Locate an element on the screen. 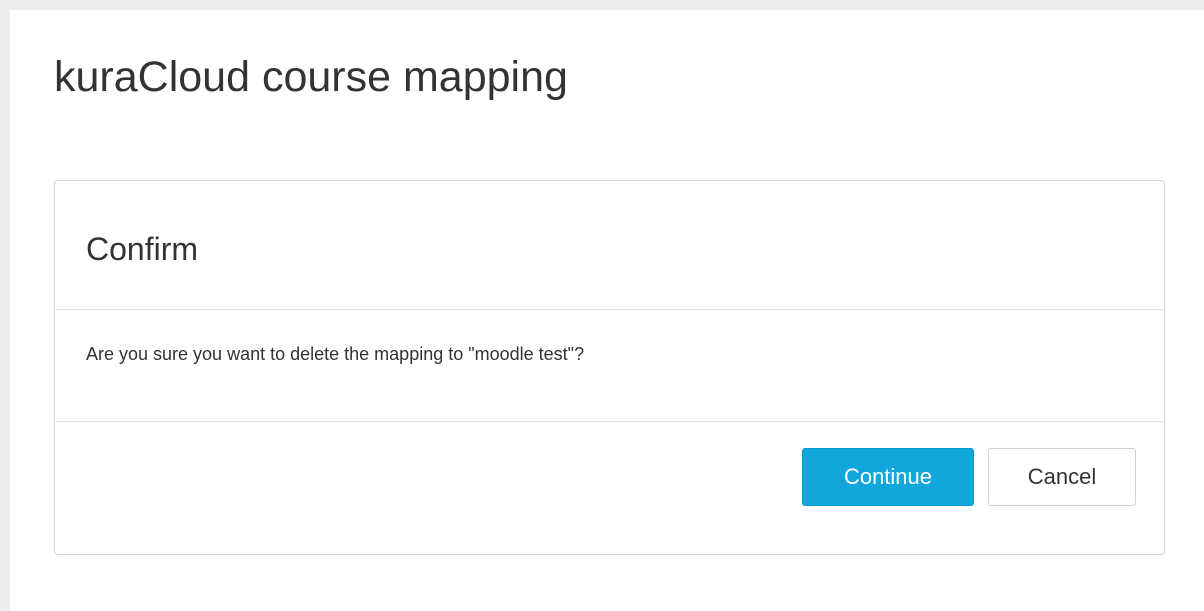  page-title: kuraCloud course mapping is located at coordinates (311, 77).